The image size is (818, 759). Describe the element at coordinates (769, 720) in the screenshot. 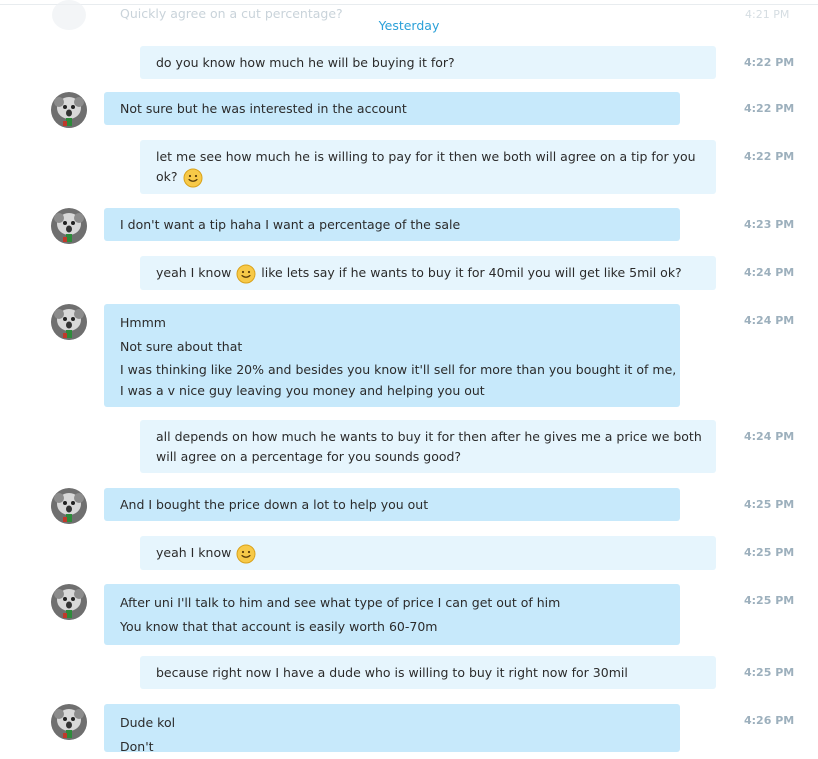

I see `message-timestamp: 4:26 PM` at that location.